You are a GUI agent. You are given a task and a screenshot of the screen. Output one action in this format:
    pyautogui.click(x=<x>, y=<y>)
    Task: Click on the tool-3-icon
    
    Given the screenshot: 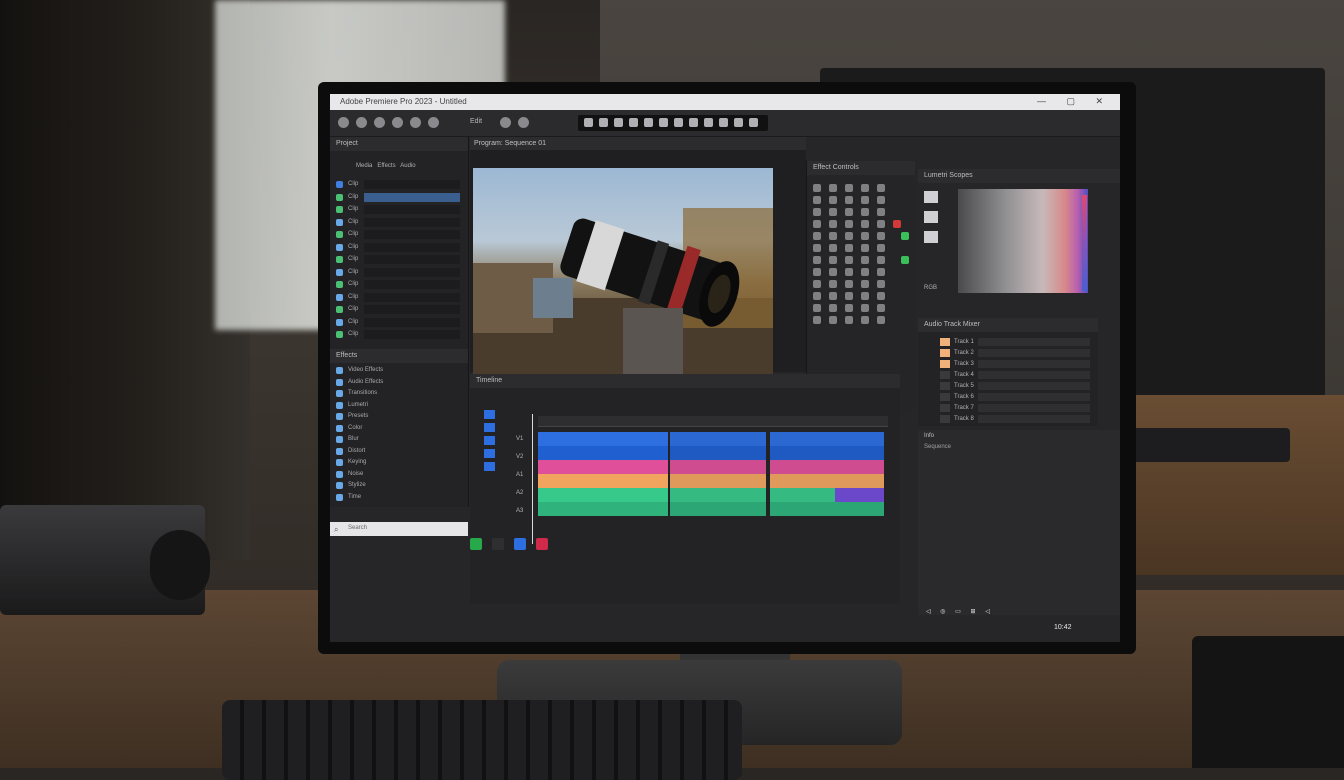 What is the action you would take?
    pyautogui.click(x=618, y=122)
    